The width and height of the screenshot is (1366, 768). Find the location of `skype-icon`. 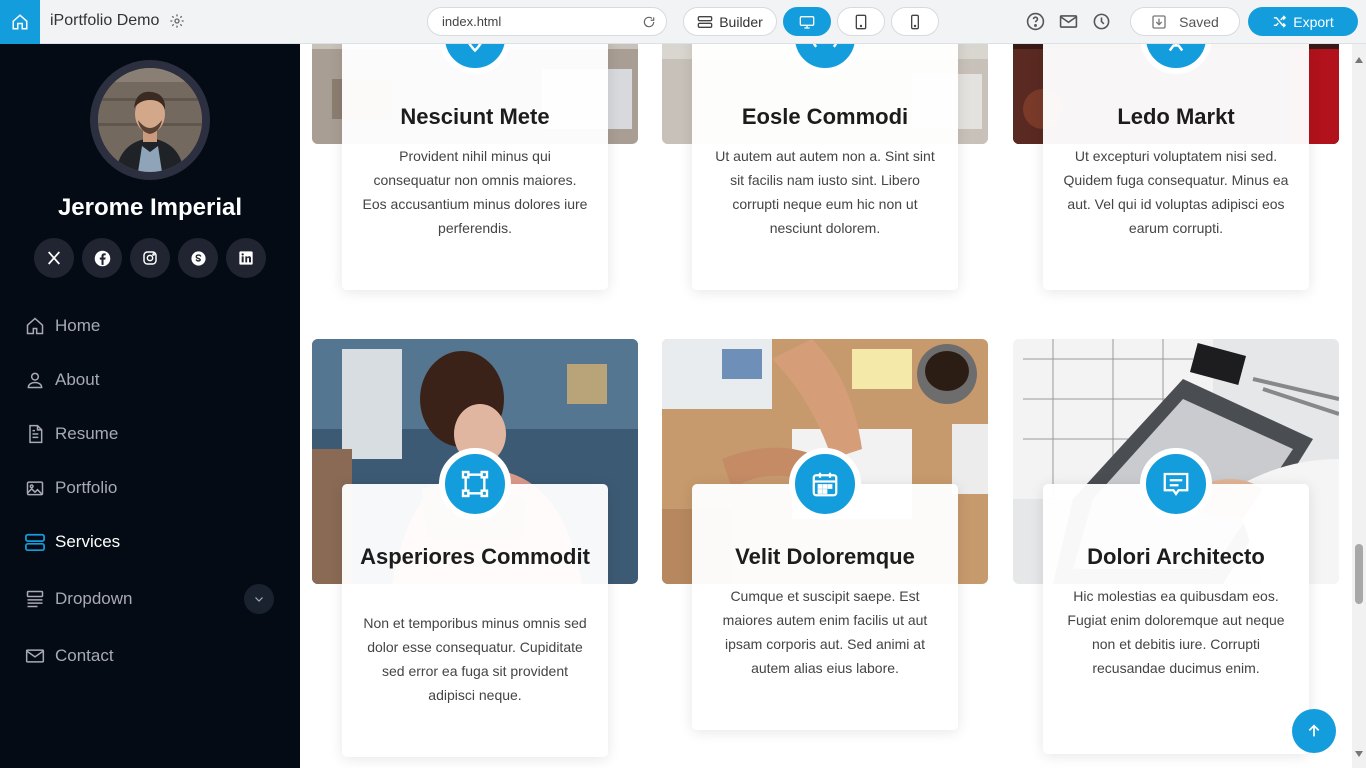

skype-icon is located at coordinates (198, 258).